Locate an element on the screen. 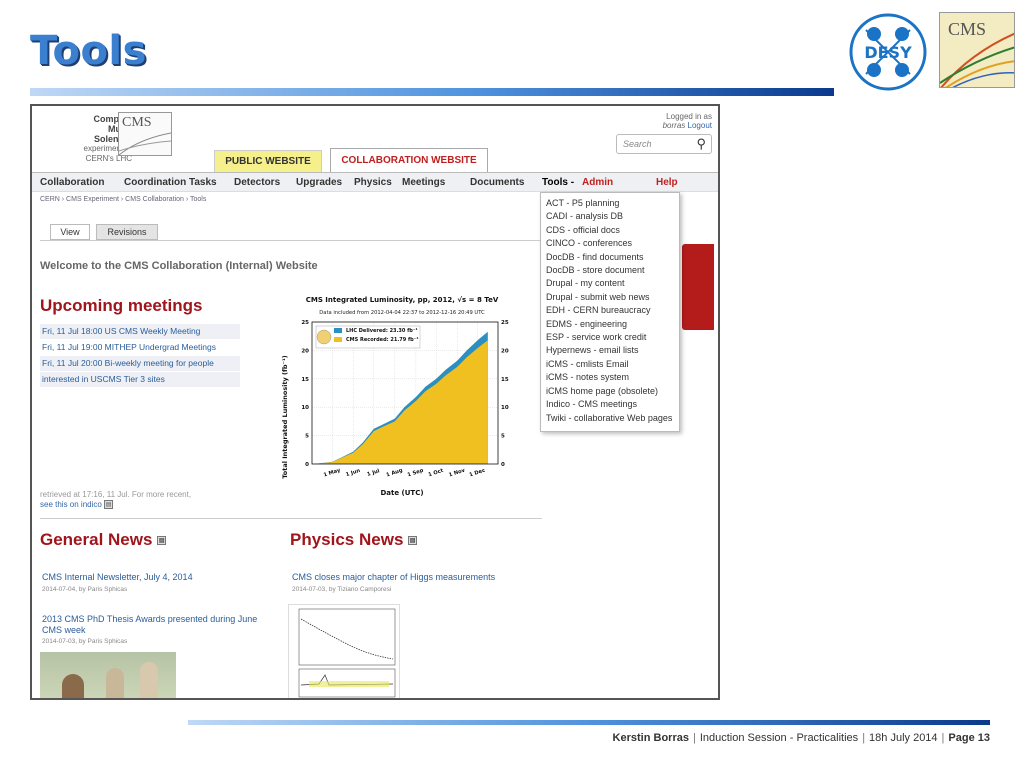 This screenshot has height=768, width=1024. meeting-item: Fri, 11 Jul 18:00 US CMS Weekly Meeting is located at coordinates (140, 331).